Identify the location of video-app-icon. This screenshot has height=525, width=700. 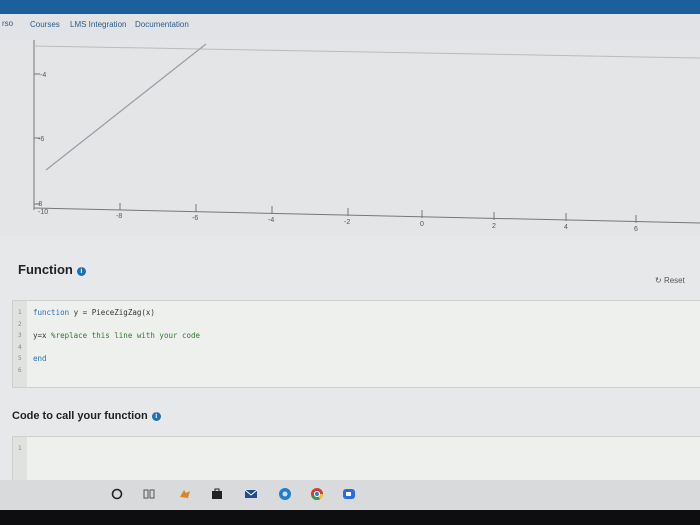
(349, 494).